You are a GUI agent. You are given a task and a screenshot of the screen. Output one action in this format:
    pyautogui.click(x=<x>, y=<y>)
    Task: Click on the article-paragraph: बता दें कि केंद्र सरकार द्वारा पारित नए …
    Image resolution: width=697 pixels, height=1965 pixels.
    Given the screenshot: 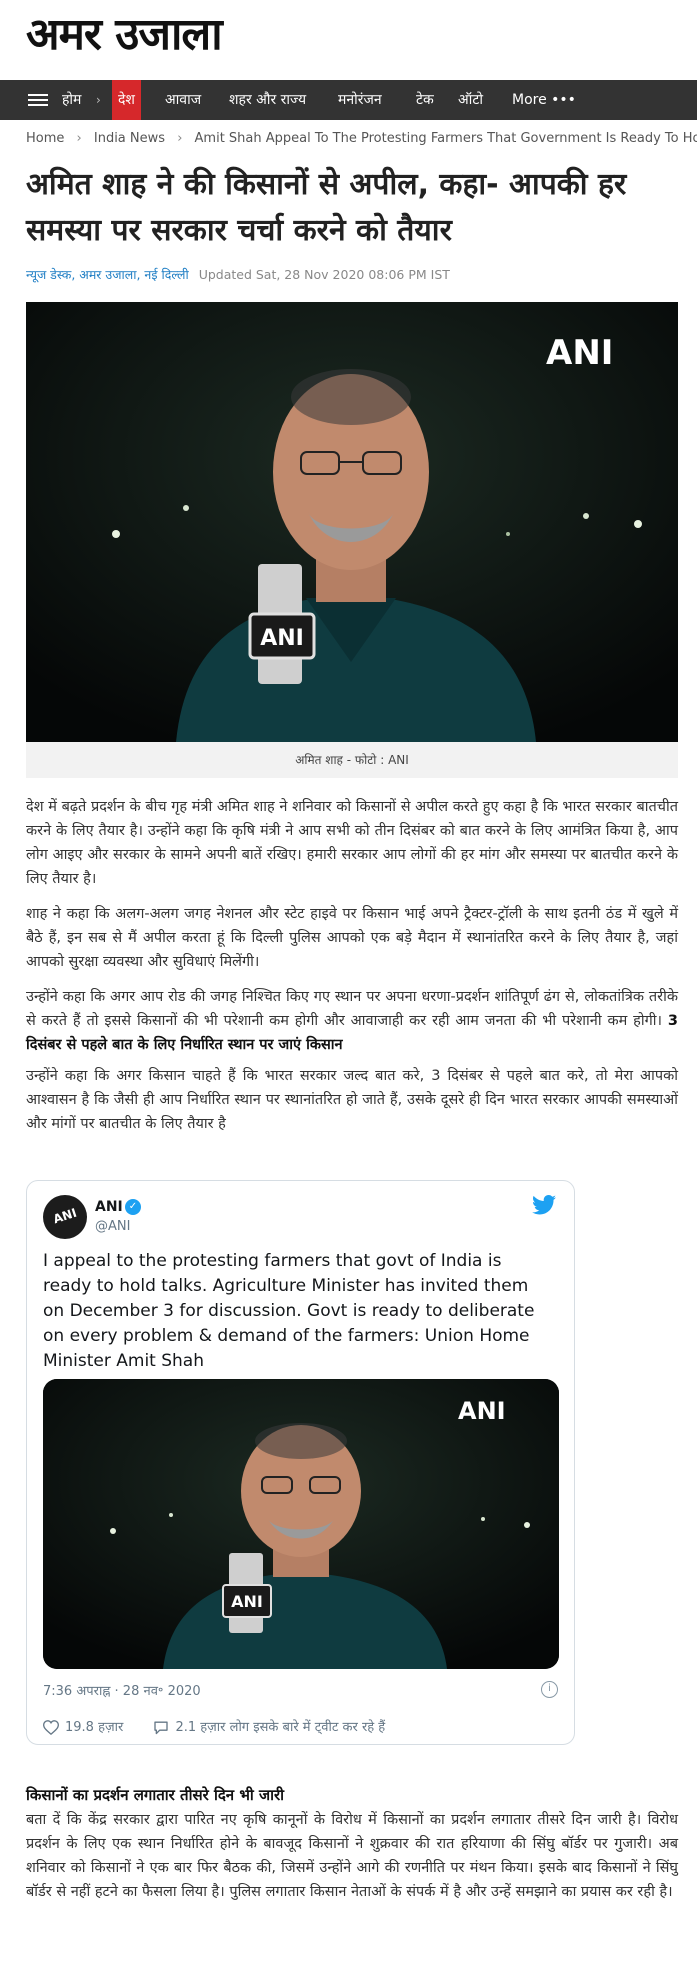 What is the action you would take?
    pyautogui.click(x=352, y=1856)
    